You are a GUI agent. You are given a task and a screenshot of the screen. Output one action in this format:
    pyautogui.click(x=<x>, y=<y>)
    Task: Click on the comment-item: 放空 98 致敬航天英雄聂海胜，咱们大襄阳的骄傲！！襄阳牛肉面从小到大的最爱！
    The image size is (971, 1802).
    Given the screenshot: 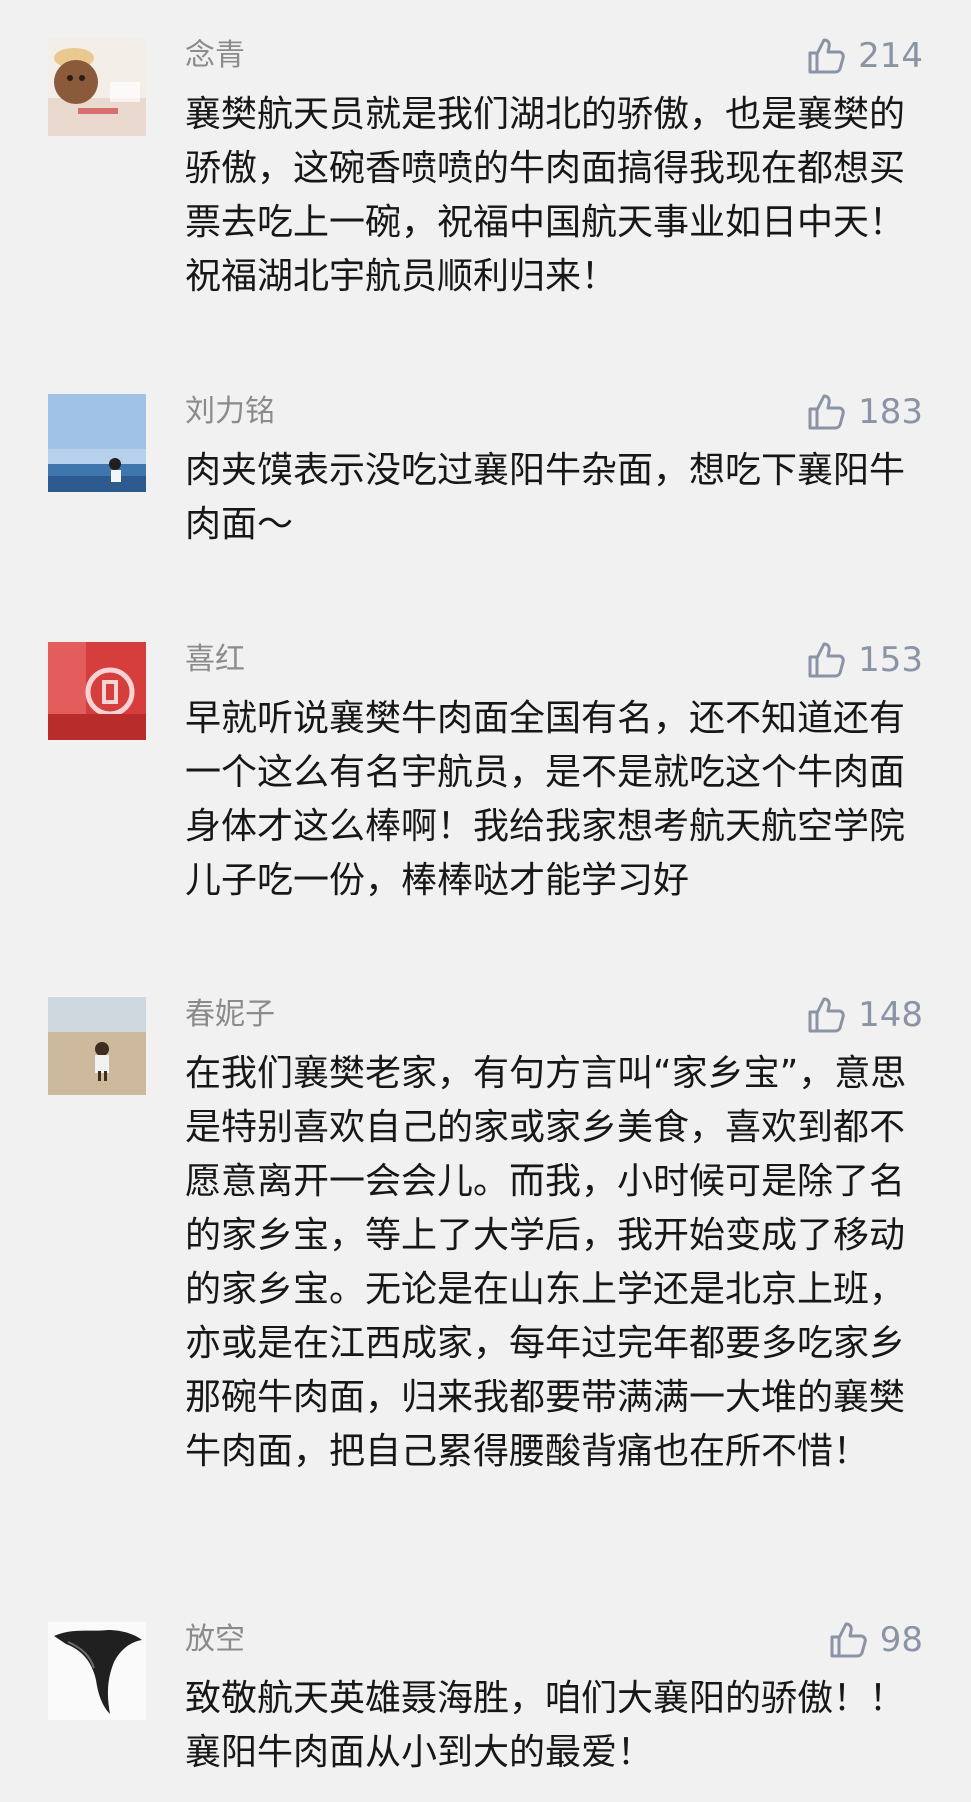 What is the action you would take?
    pyautogui.click(x=485, y=1696)
    